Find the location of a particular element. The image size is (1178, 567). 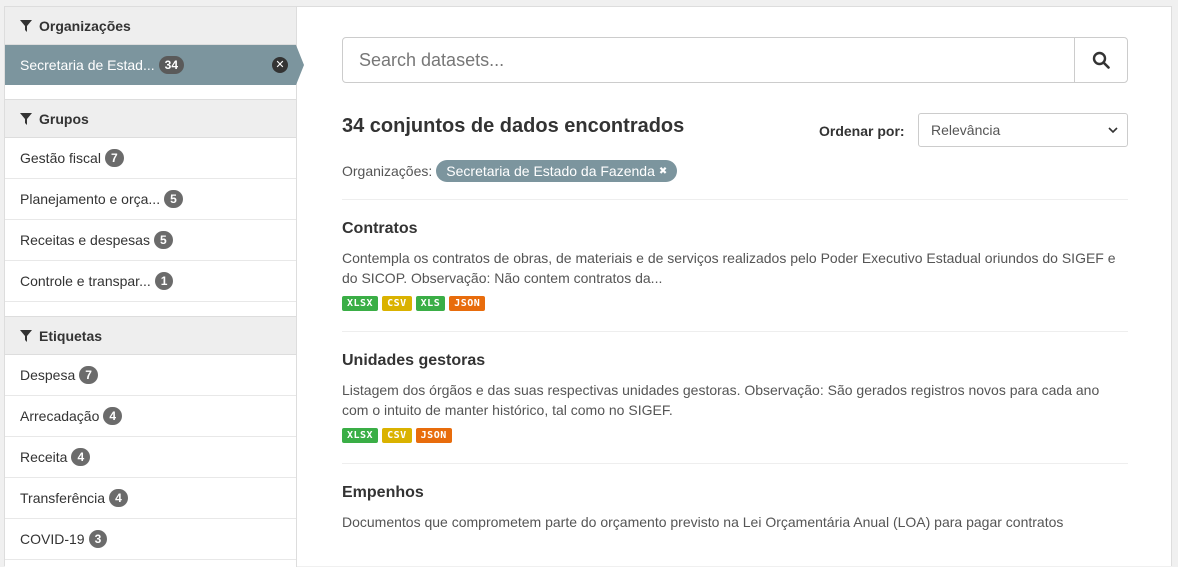

search-bar is located at coordinates (735, 60).